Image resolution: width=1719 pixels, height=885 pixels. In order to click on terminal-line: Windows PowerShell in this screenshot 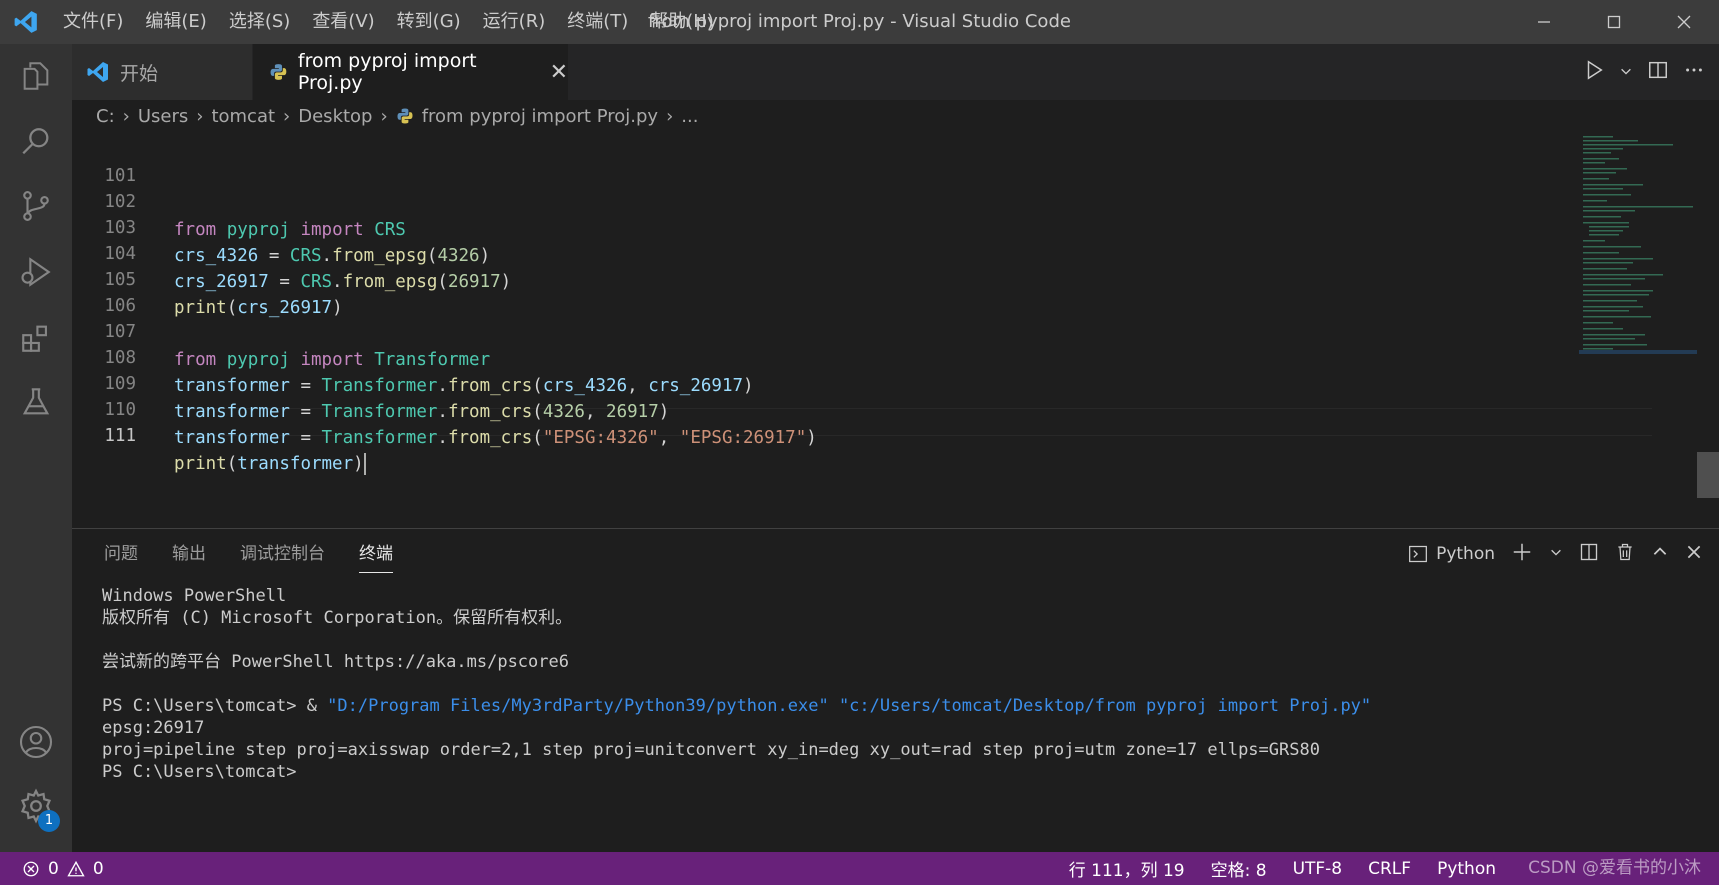, I will do `click(194, 596)`.